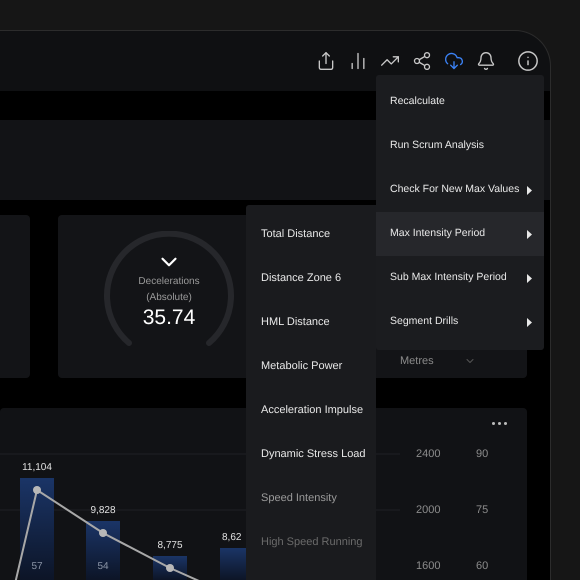  Describe the element at coordinates (417, 361) in the screenshot. I see `unit-label: Metres` at that location.